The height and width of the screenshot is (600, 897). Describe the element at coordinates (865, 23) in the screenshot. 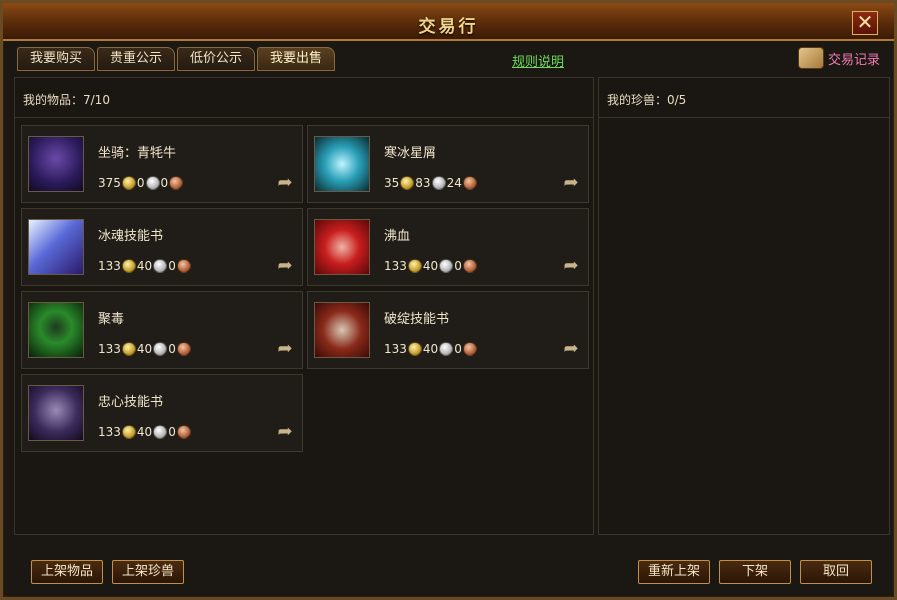

I see `close-button: ✕` at that location.